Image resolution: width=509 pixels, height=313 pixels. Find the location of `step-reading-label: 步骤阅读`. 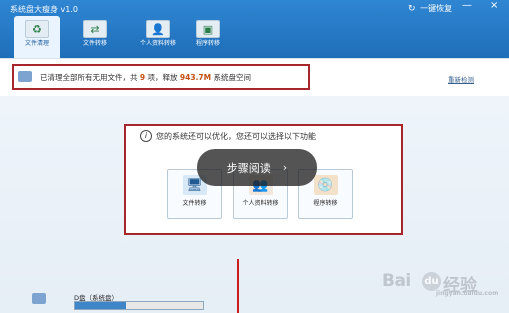

step-reading-label: 步骤阅读 is located at coordinates (248, 168).